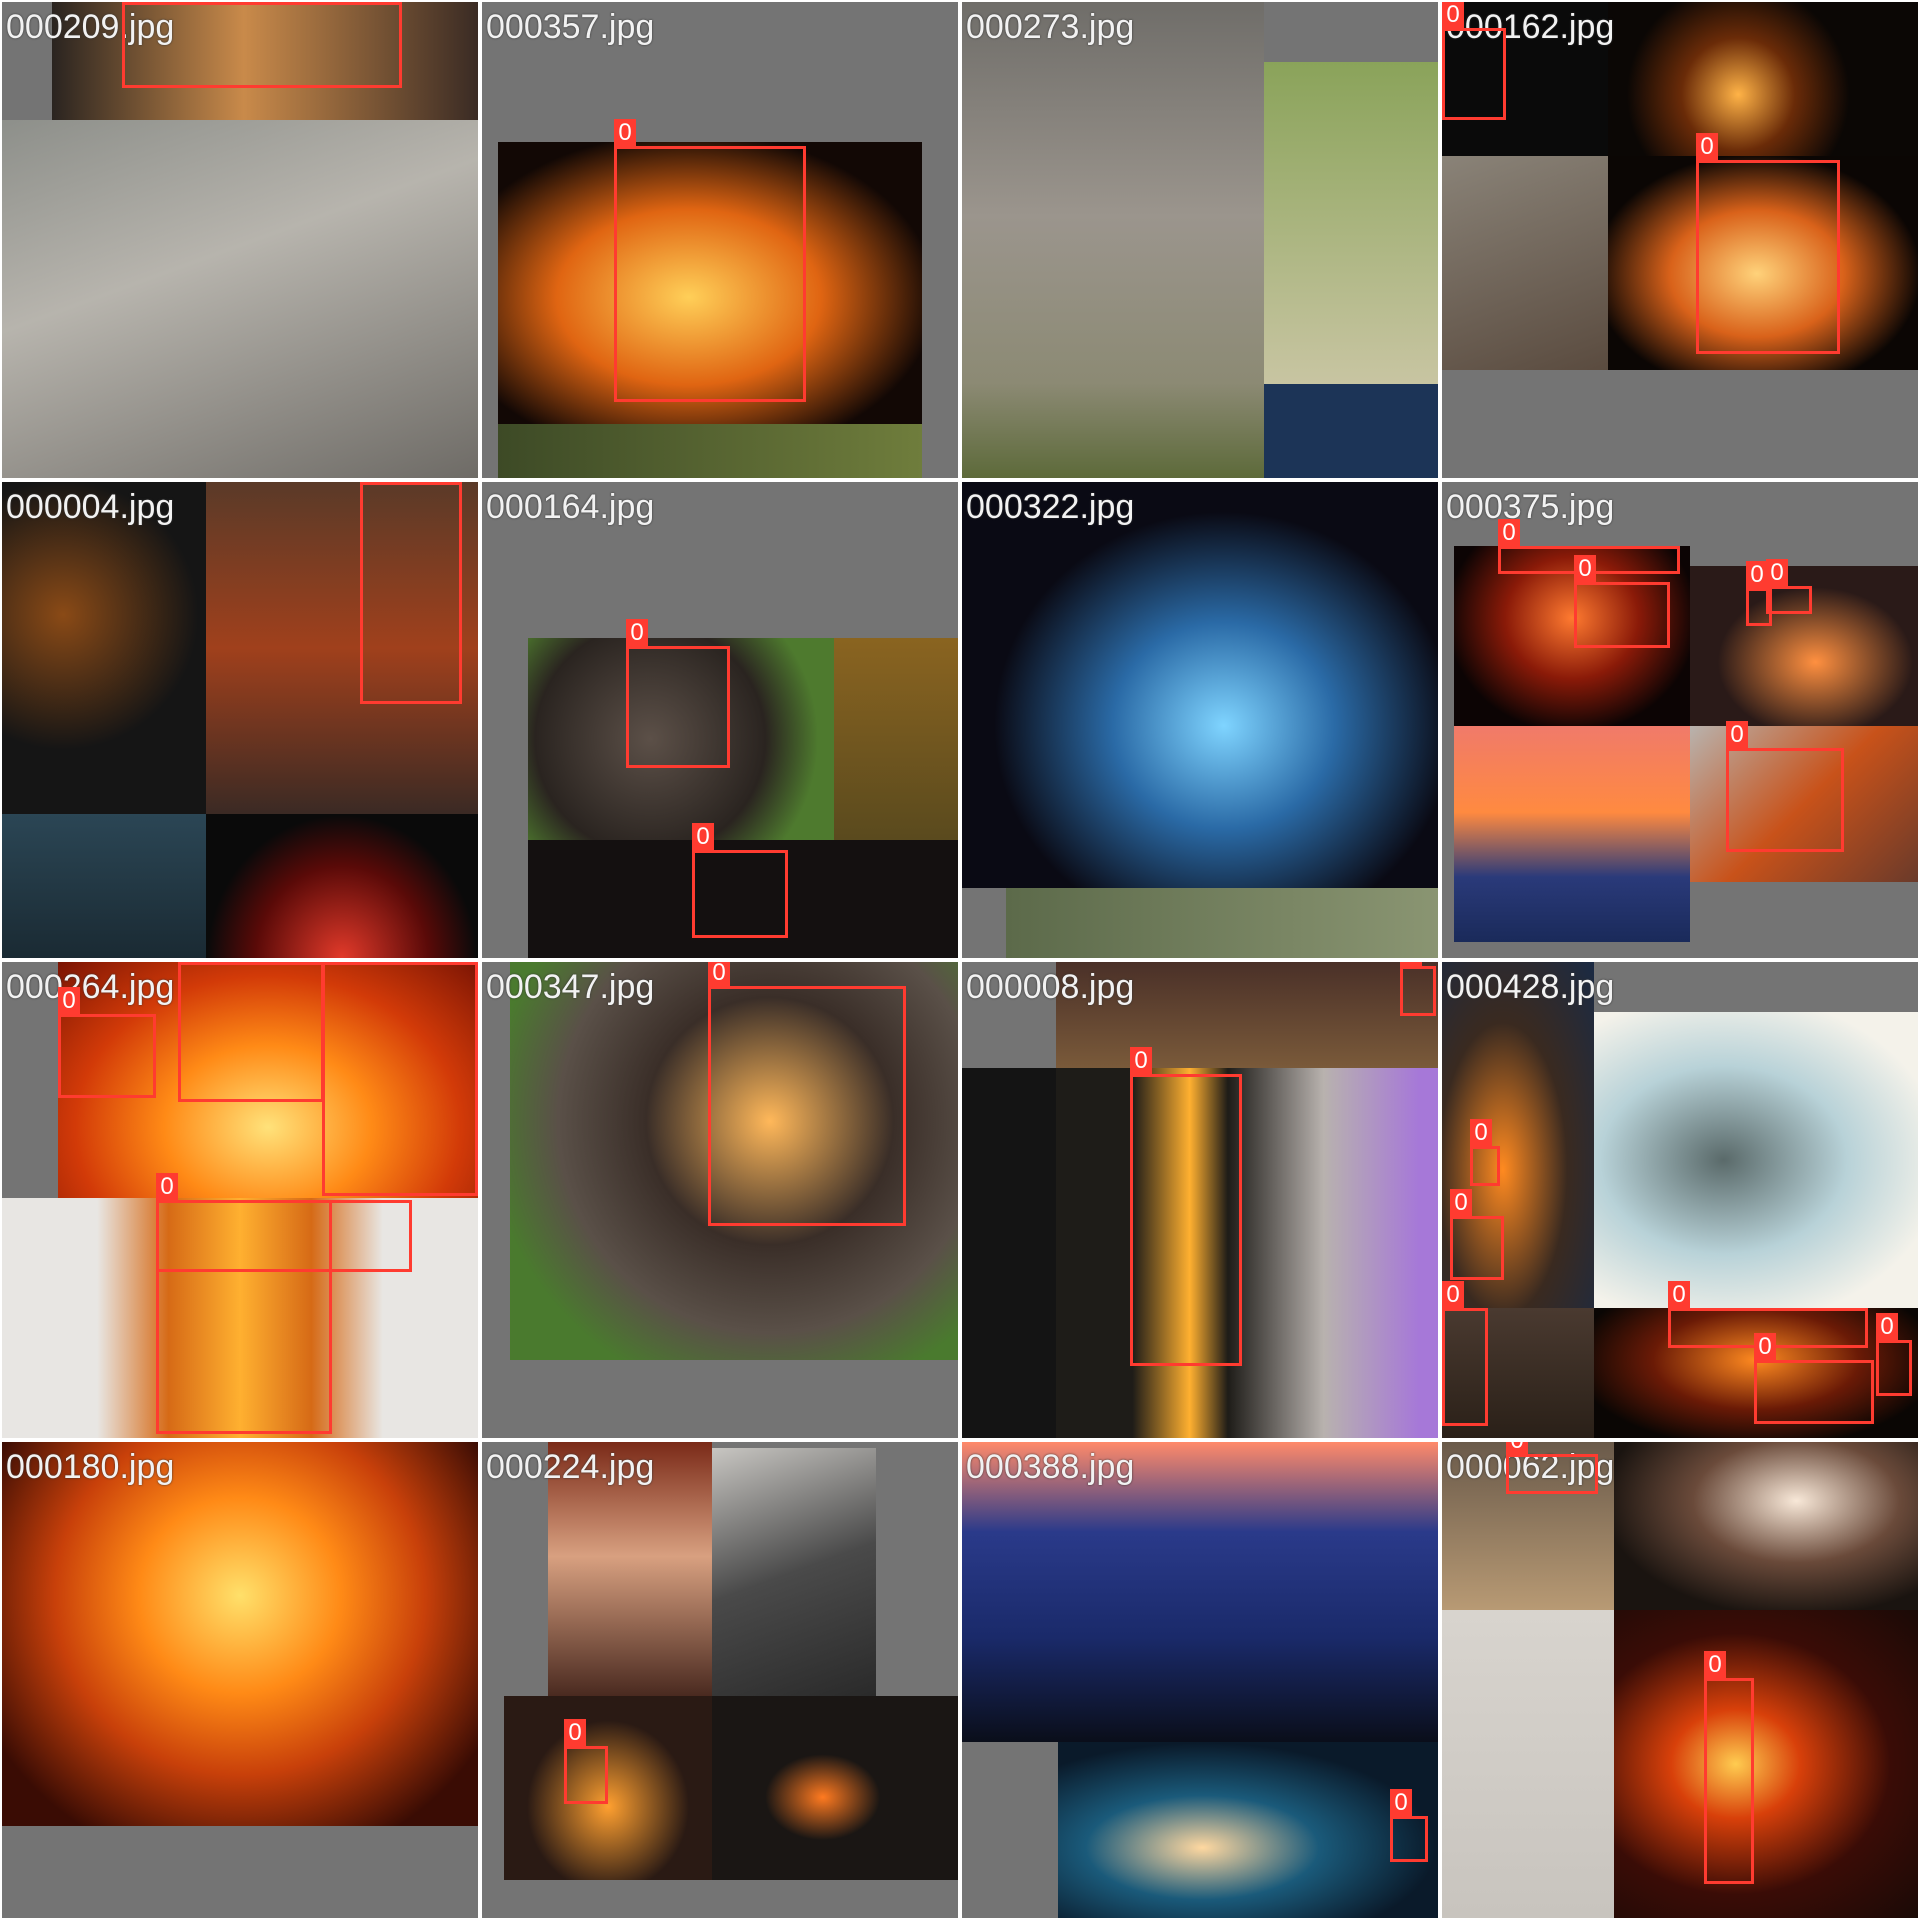 This screenshot has height=1920, width=1920. I want to click on mosaic-tile: 000004.jpg 0, so click(240, 720).